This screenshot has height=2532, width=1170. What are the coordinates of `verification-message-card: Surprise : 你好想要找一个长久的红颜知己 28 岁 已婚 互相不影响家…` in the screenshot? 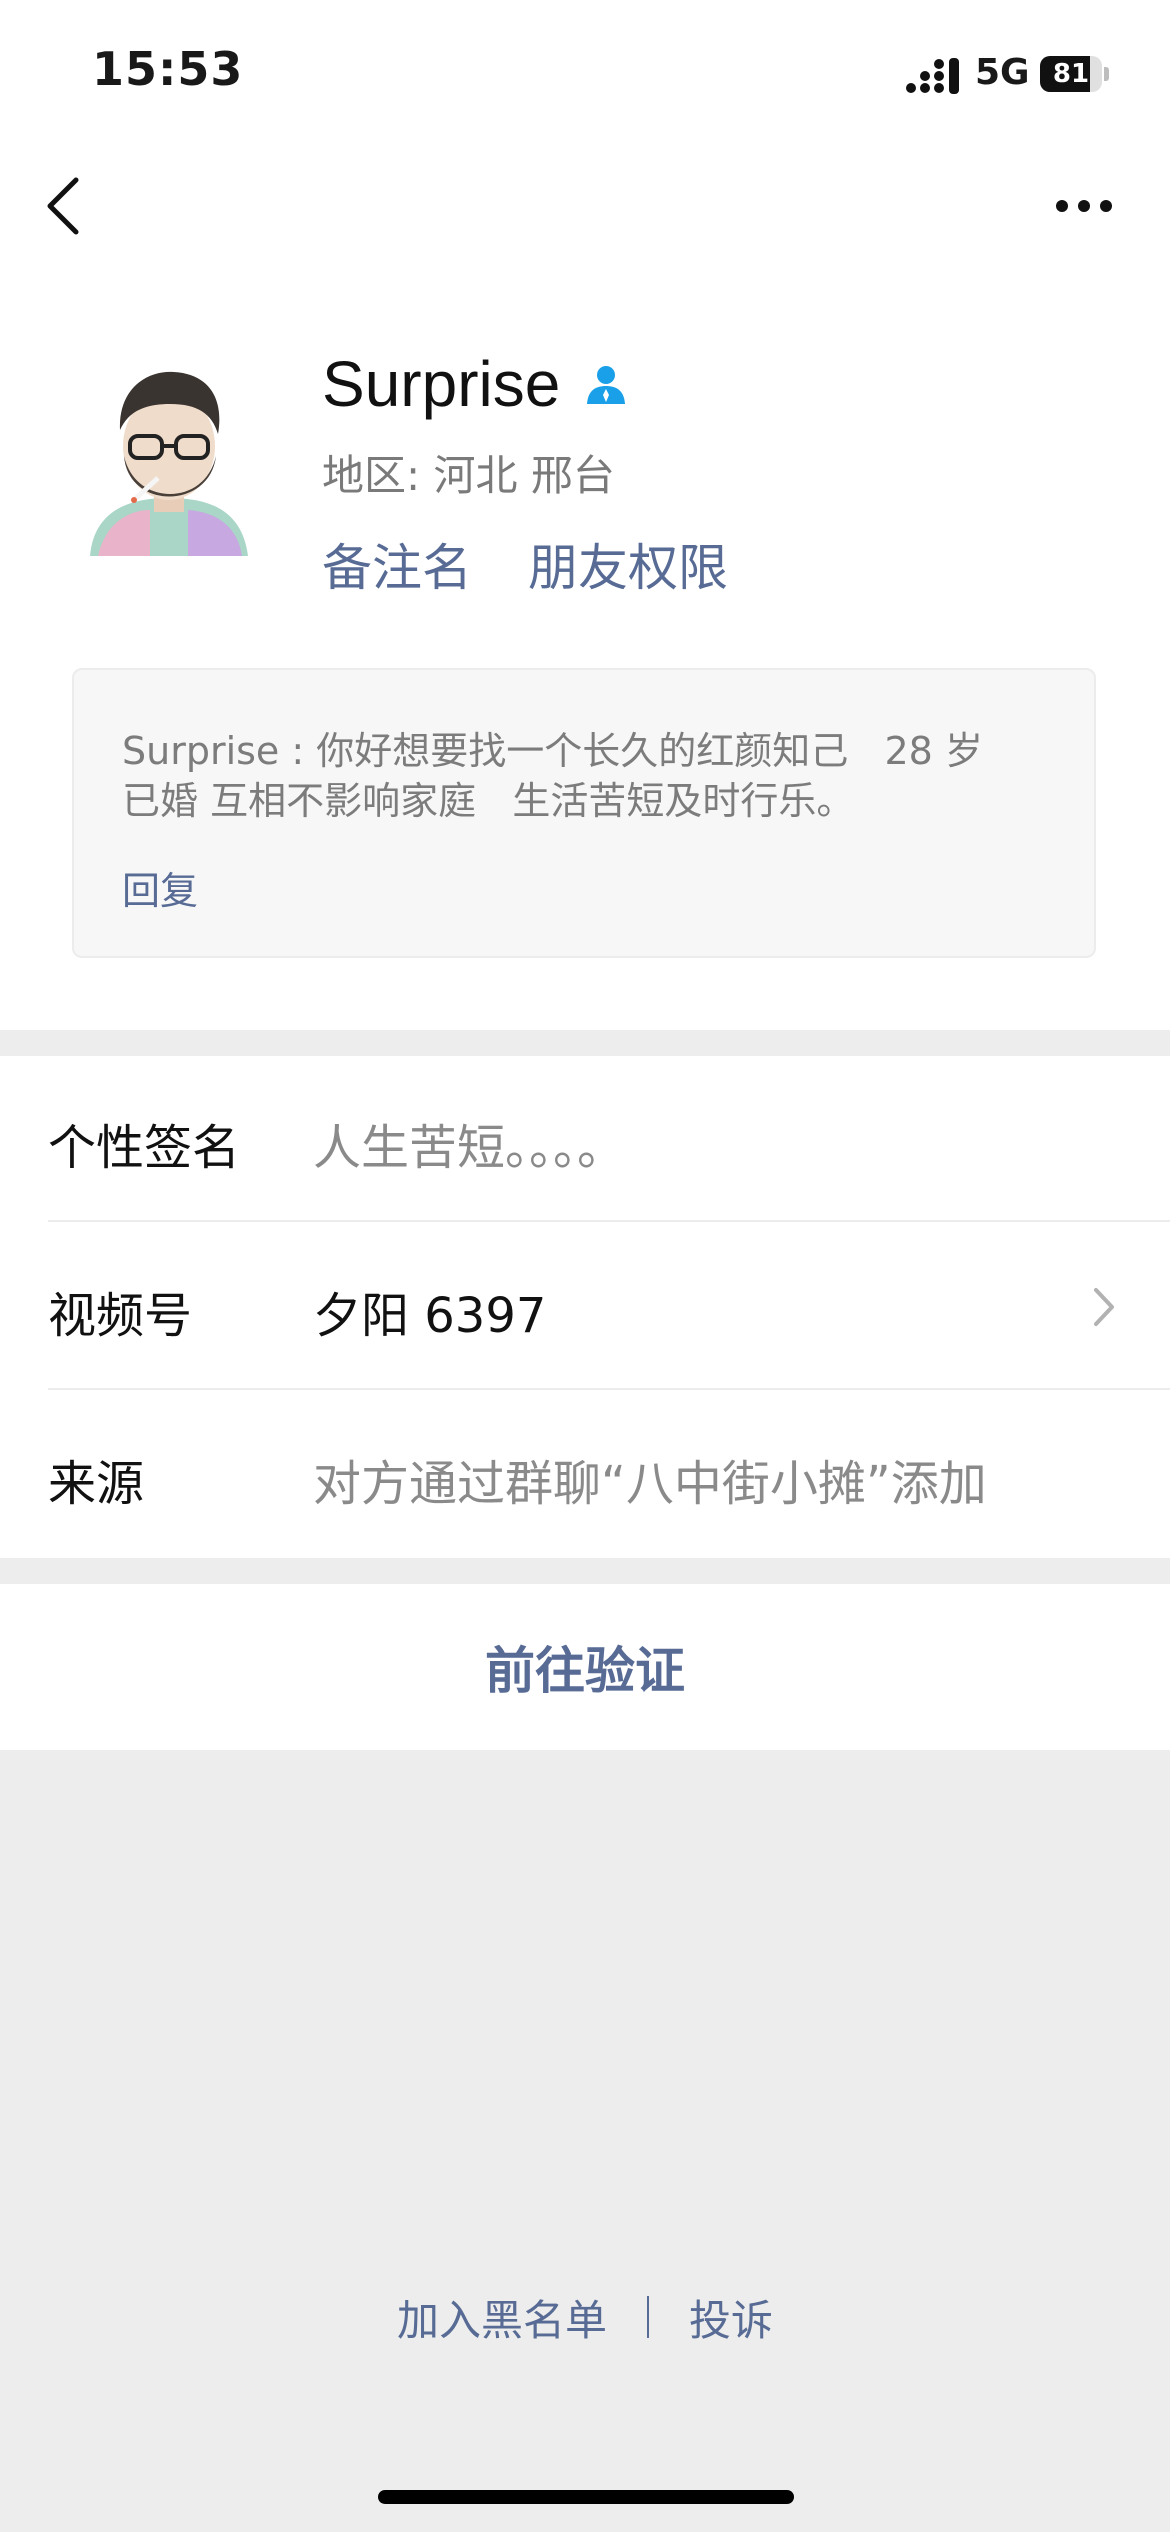 It's located at (584, 813).